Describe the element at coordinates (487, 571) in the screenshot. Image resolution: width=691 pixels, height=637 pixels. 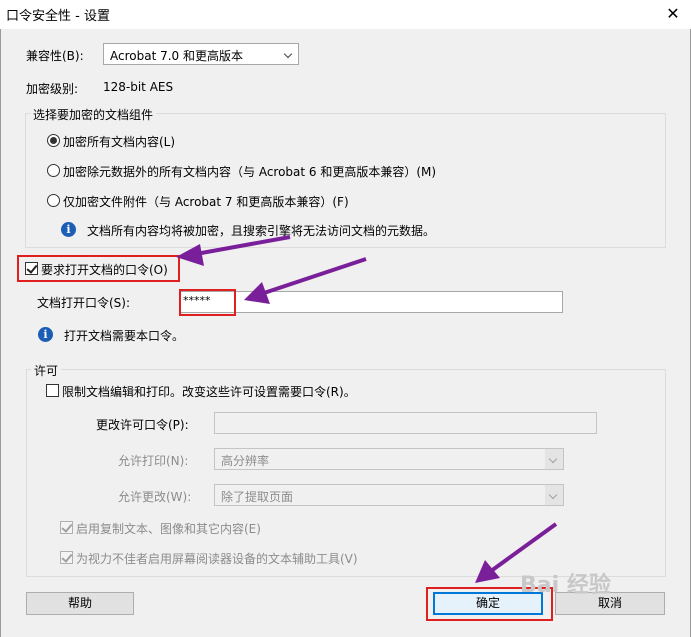
I see `arrow-head-ok` at that location.